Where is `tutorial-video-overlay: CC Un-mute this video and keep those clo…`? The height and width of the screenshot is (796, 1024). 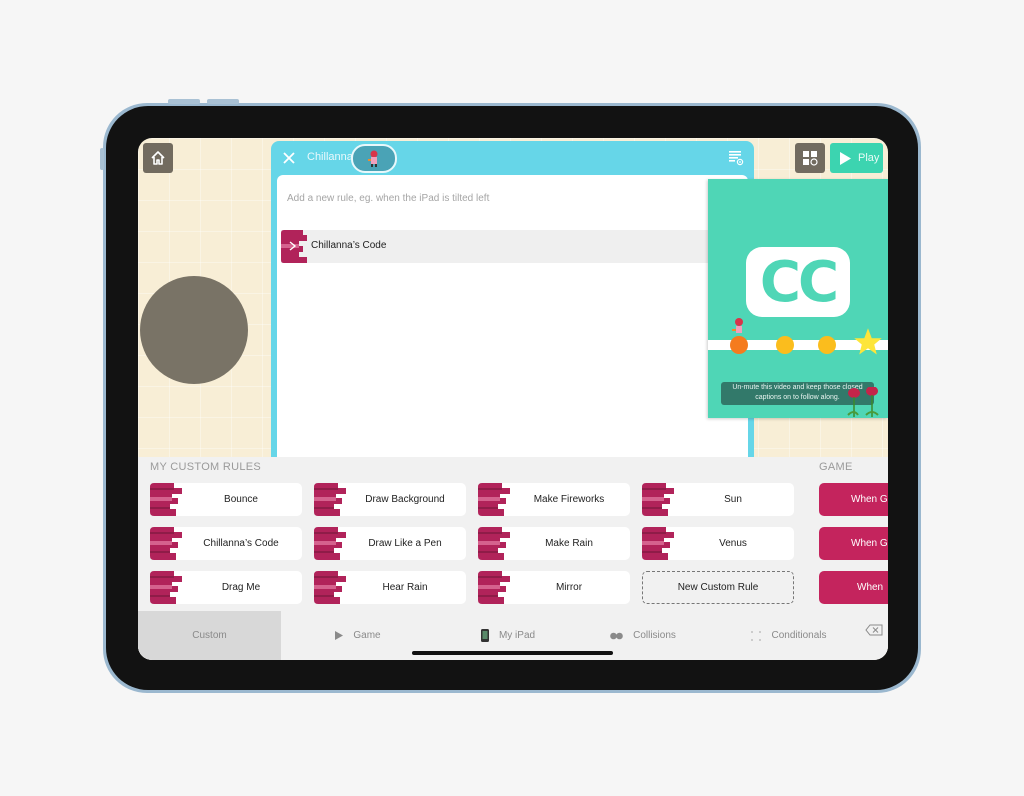
tutorial-video-overlay: CC Un-mute this video and keep those clo… is located at coordinates (798, 298).